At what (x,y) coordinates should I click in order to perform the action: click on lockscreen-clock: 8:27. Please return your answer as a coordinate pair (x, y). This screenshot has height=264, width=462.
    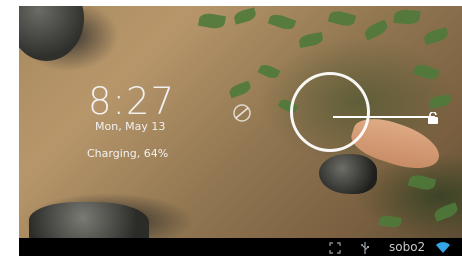
    Looking at the image, I should click on (132, 101).